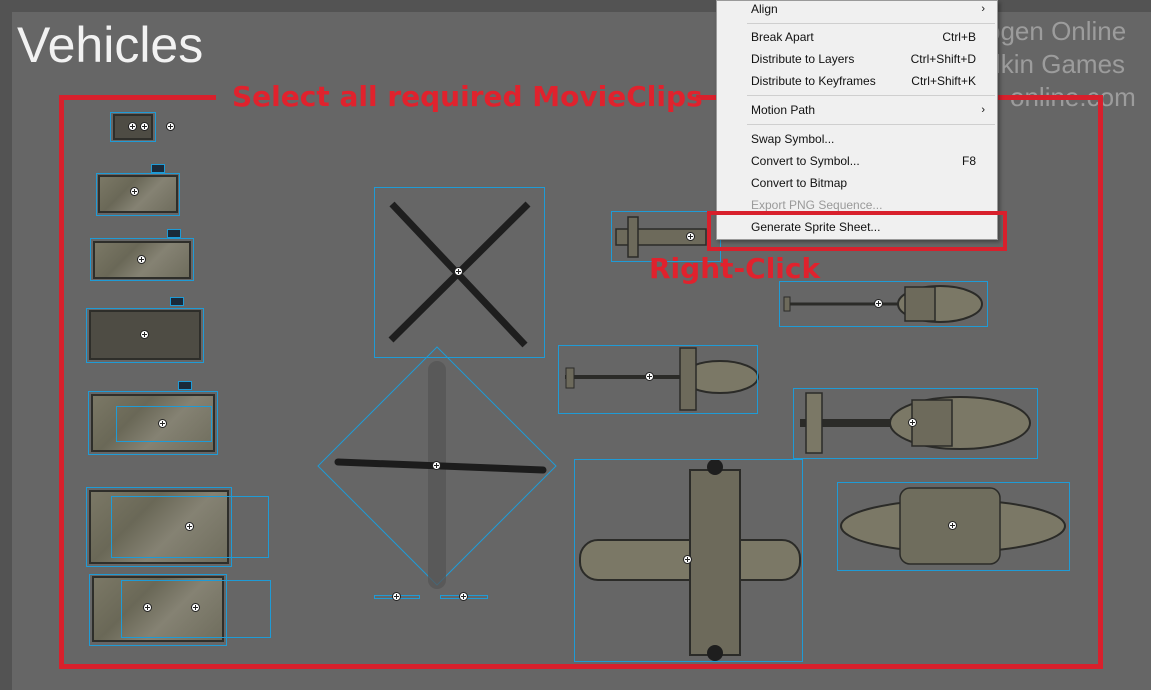  I want to click on right-click-annotation-label: Right-Click, so click(735, 268).